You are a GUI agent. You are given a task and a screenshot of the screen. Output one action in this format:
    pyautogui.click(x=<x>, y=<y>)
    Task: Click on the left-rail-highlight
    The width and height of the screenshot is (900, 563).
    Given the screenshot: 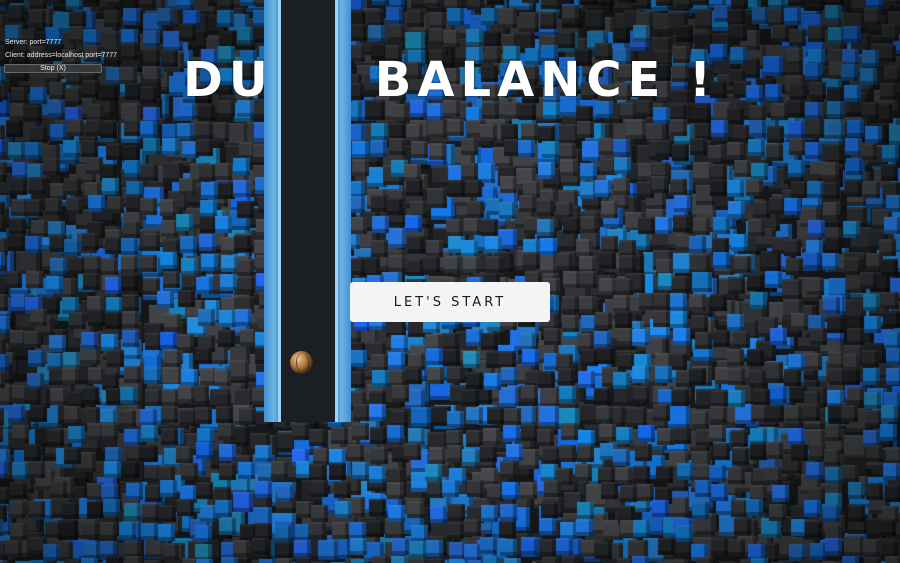 What is the action you would take?
    pyautogui.click(x=279, y=211)
    